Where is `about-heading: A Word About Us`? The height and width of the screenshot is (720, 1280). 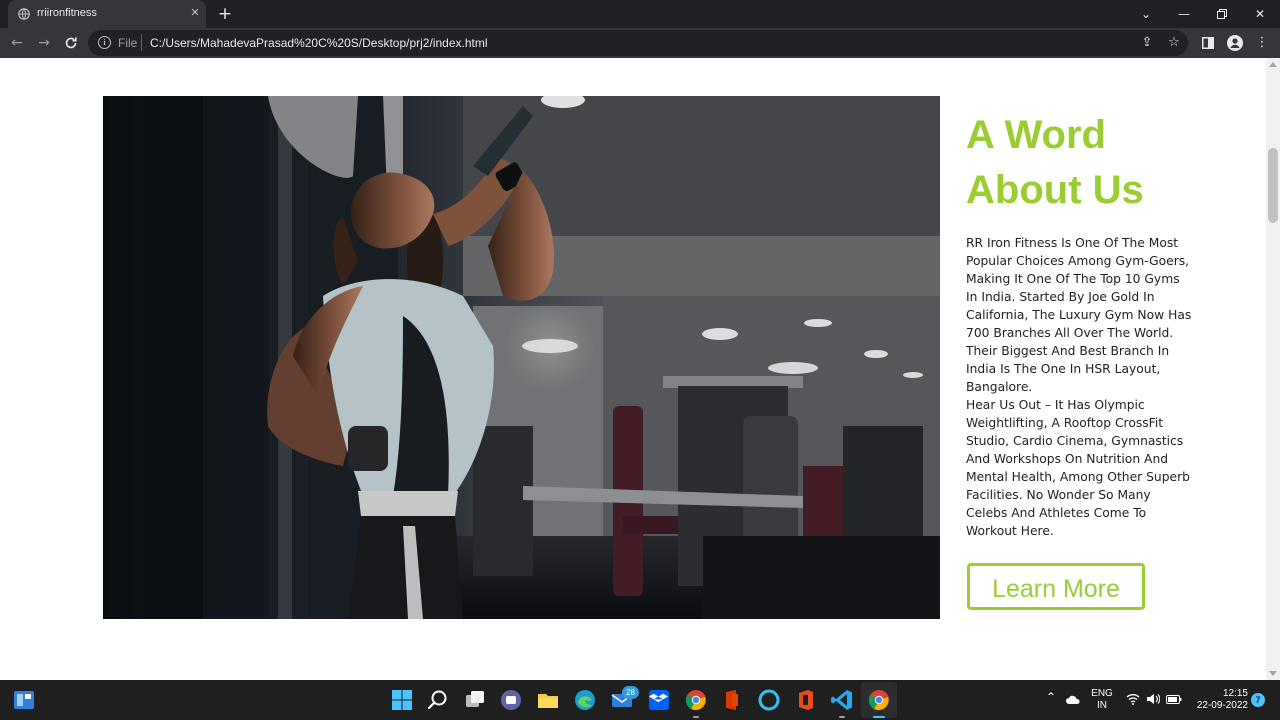
about-heading: A Word About Us is located at coordinates (1055, 162).